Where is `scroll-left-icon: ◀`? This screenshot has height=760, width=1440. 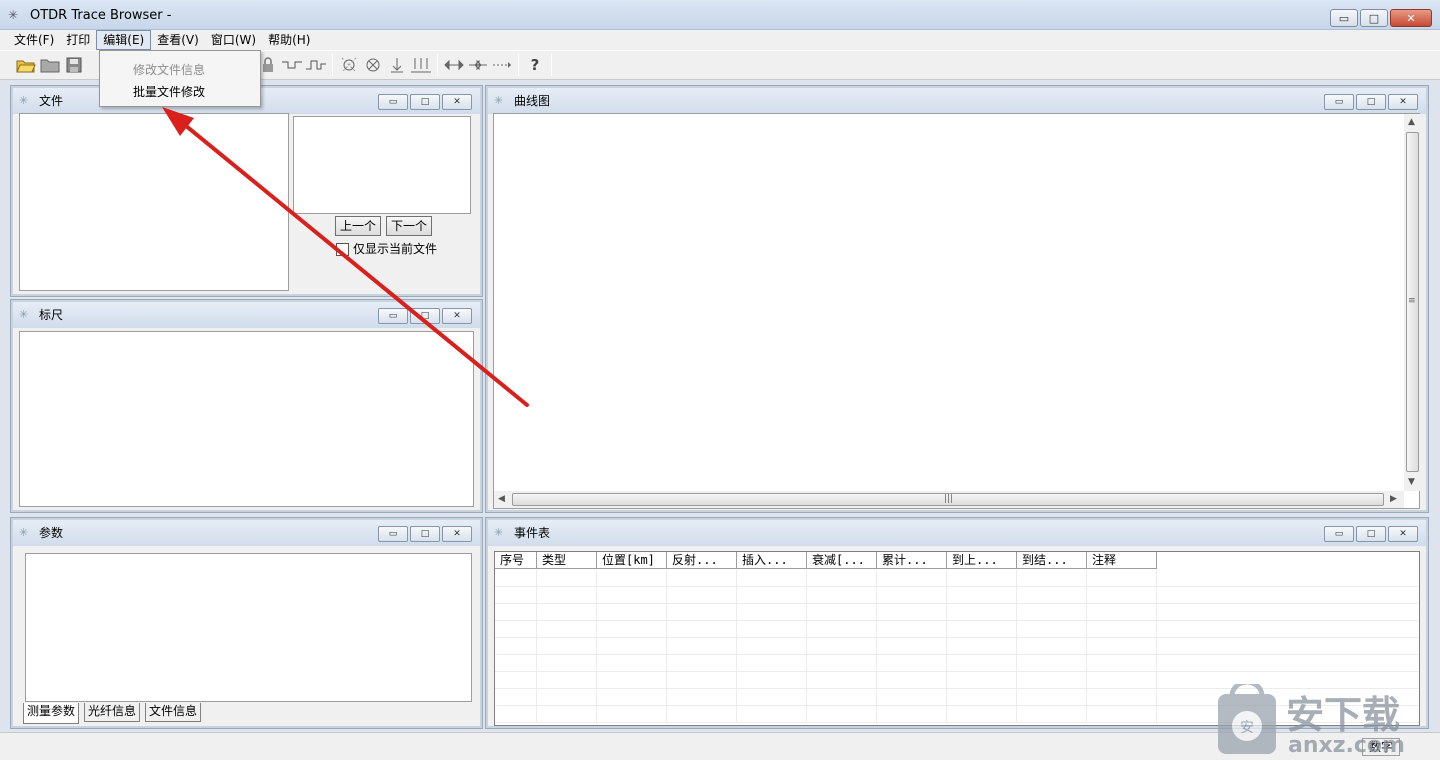 scroll-left-icon: ◀ is located at coordinates (501, 499).